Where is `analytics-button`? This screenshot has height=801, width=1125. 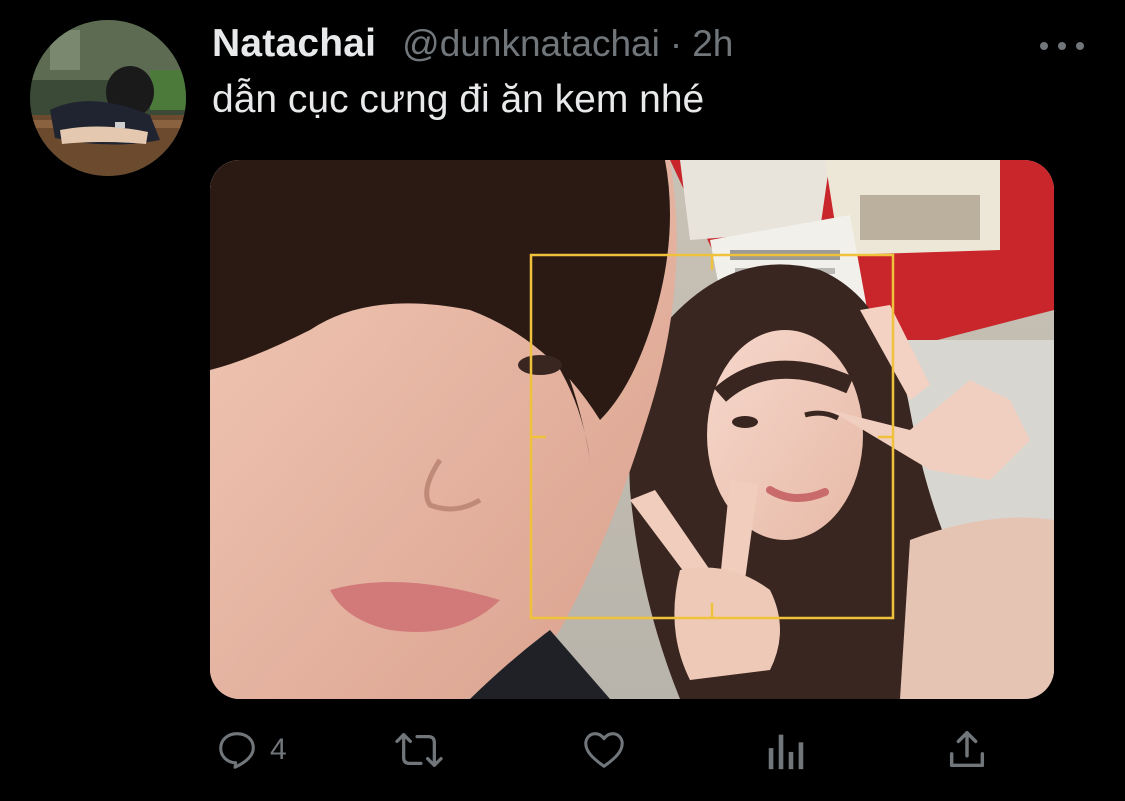 analytics-button is located at coordinates (786, 750).